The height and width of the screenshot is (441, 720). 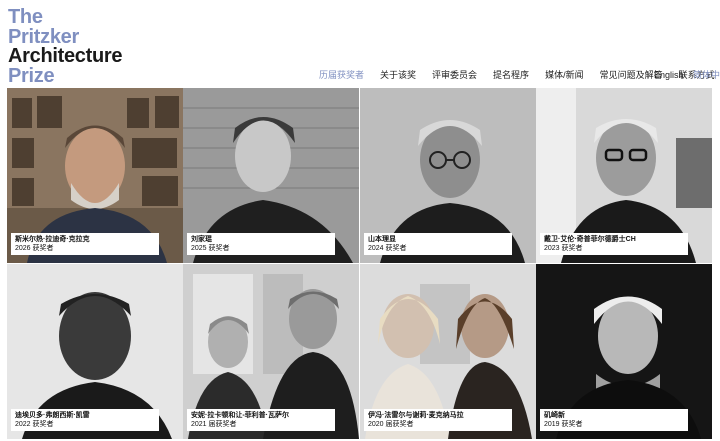 I want to click on nav-media: 媒体/新闻, so click(x=564, y=74).